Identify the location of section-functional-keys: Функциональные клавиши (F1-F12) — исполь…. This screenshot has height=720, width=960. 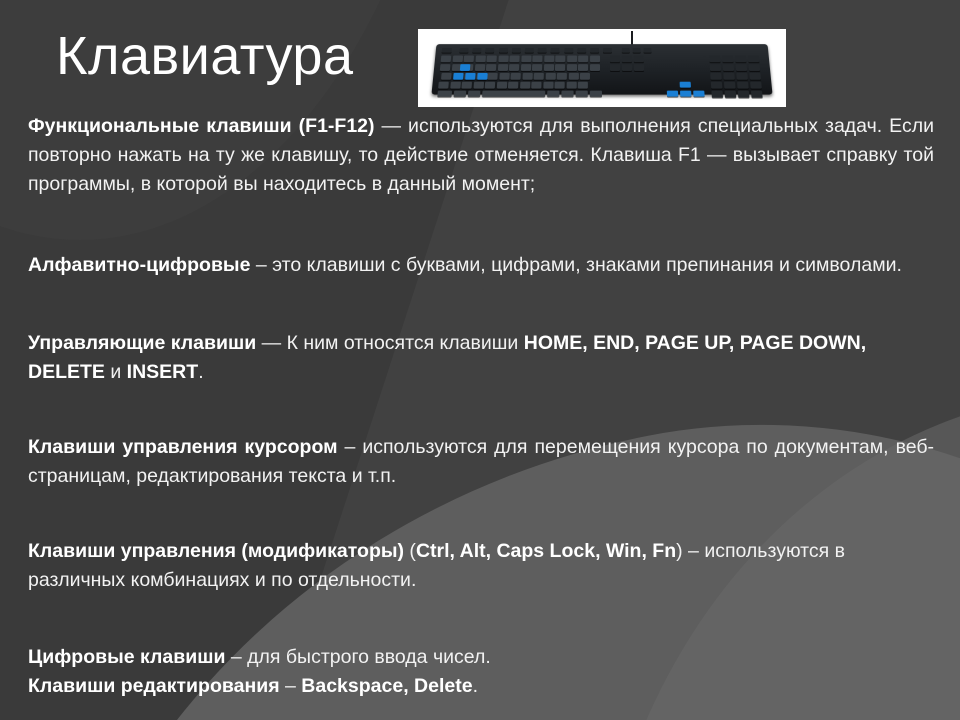
(481, 155).